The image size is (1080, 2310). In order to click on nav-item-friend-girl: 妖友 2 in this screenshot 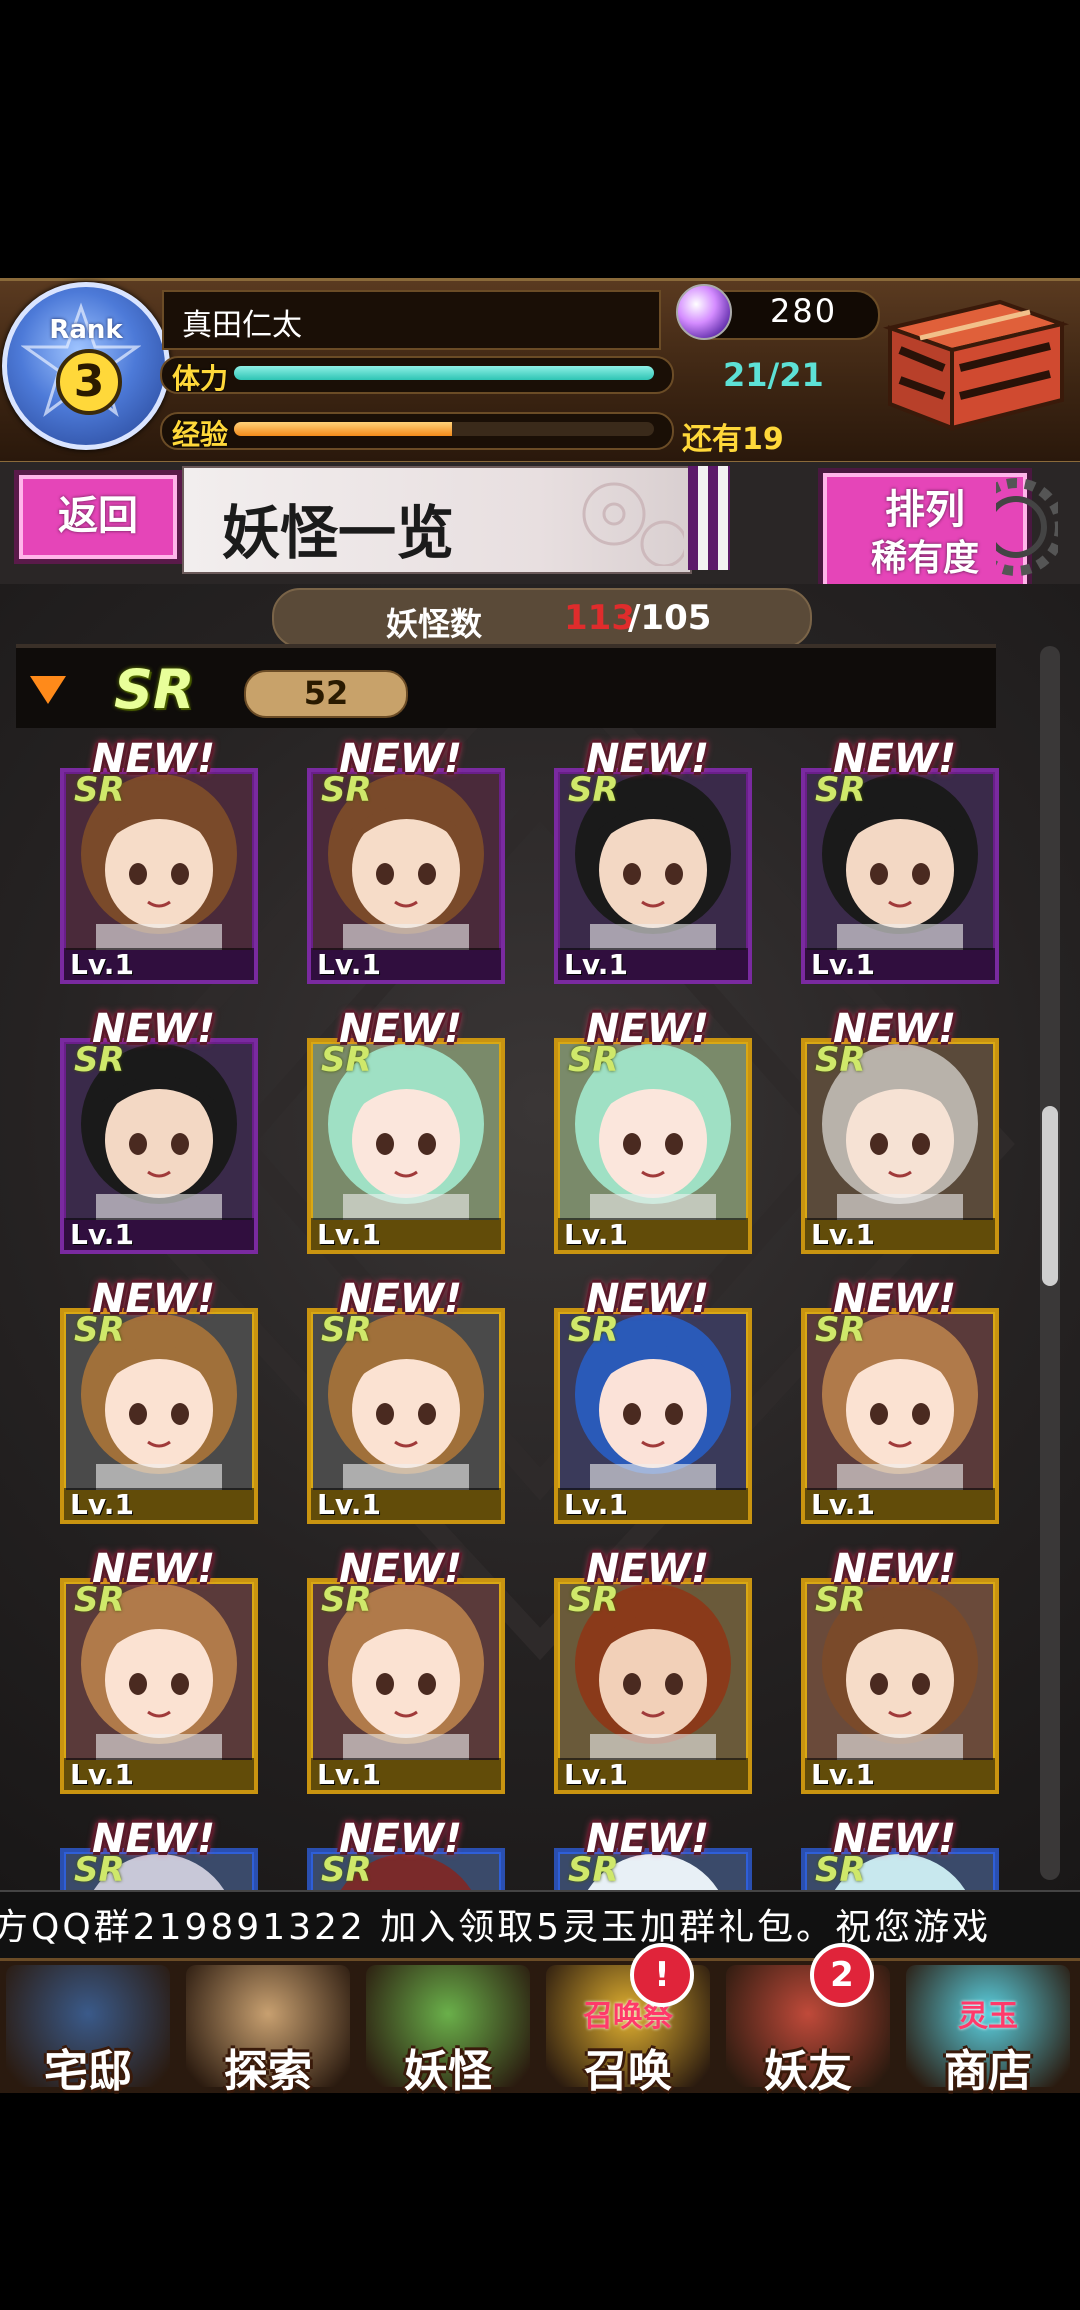, I will do `click(808, 2020)`.